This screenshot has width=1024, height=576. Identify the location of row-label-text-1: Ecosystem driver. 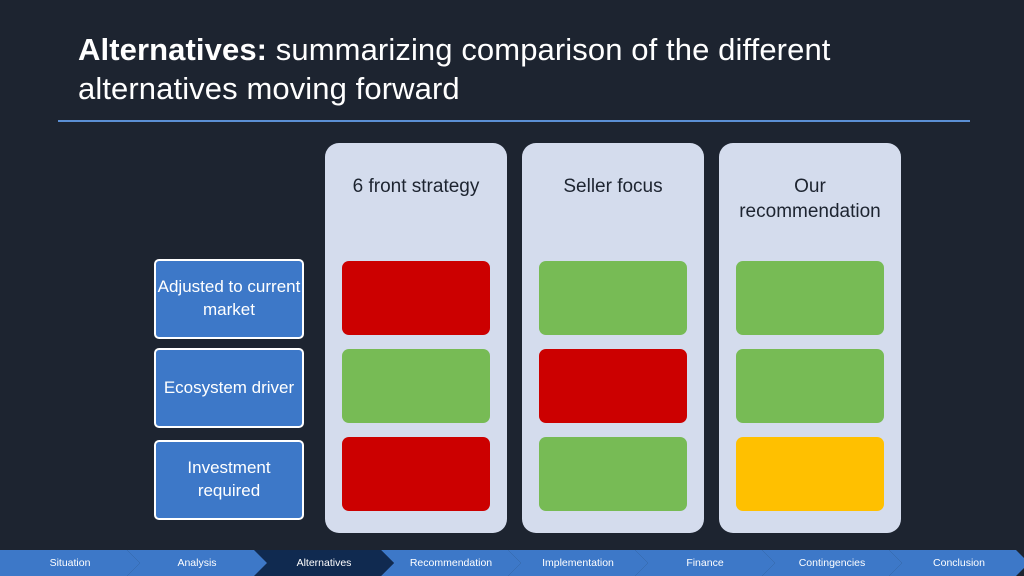
(229, 387).